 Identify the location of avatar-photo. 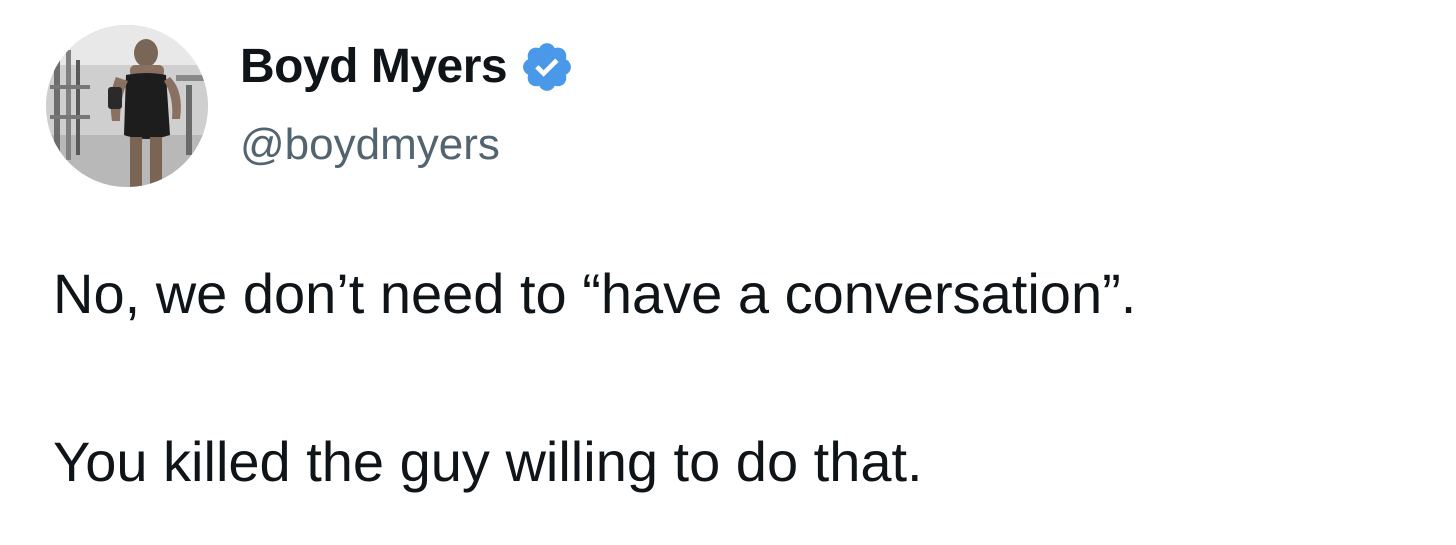
(127, 106).